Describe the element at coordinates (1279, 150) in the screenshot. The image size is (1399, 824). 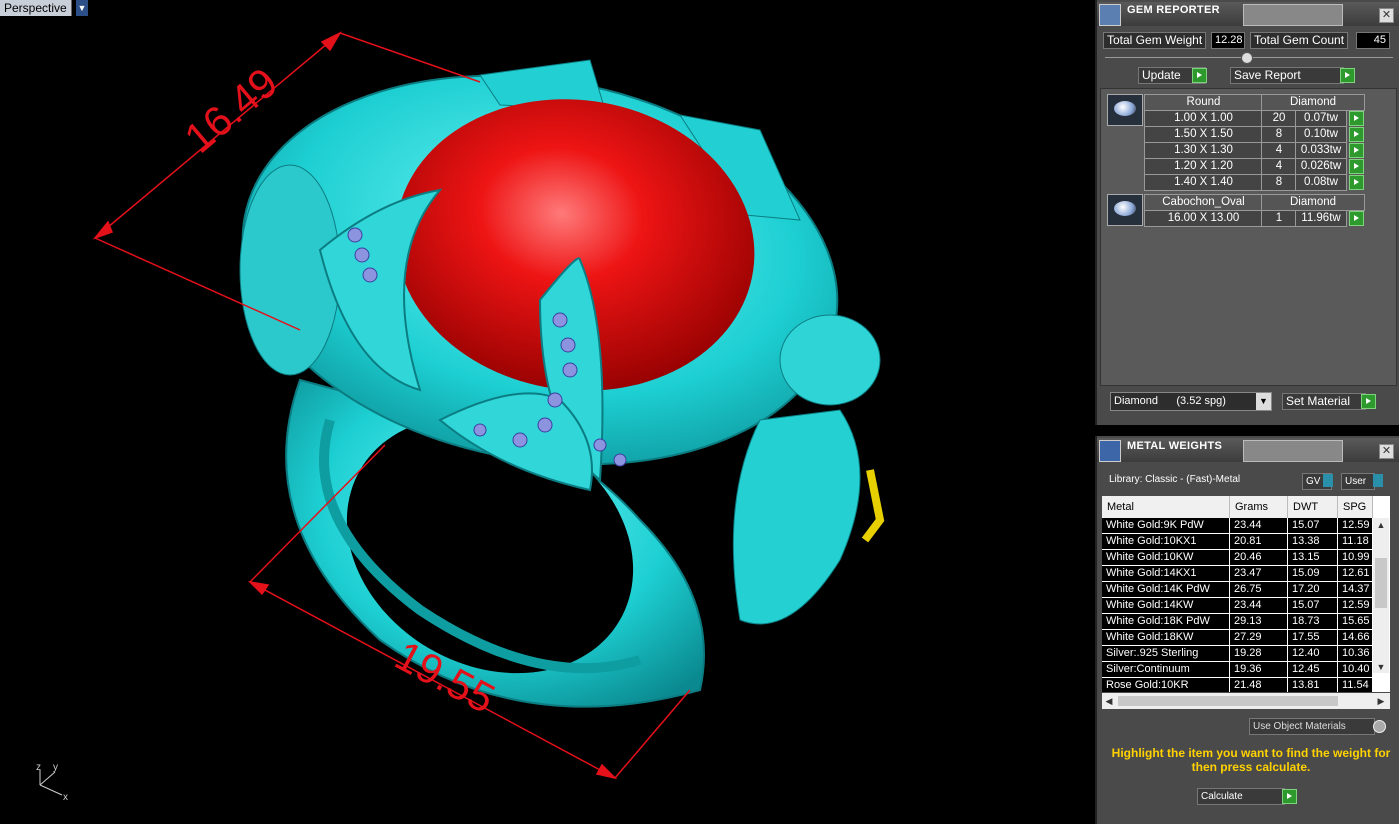
I see `gem-count: 4` at that location.